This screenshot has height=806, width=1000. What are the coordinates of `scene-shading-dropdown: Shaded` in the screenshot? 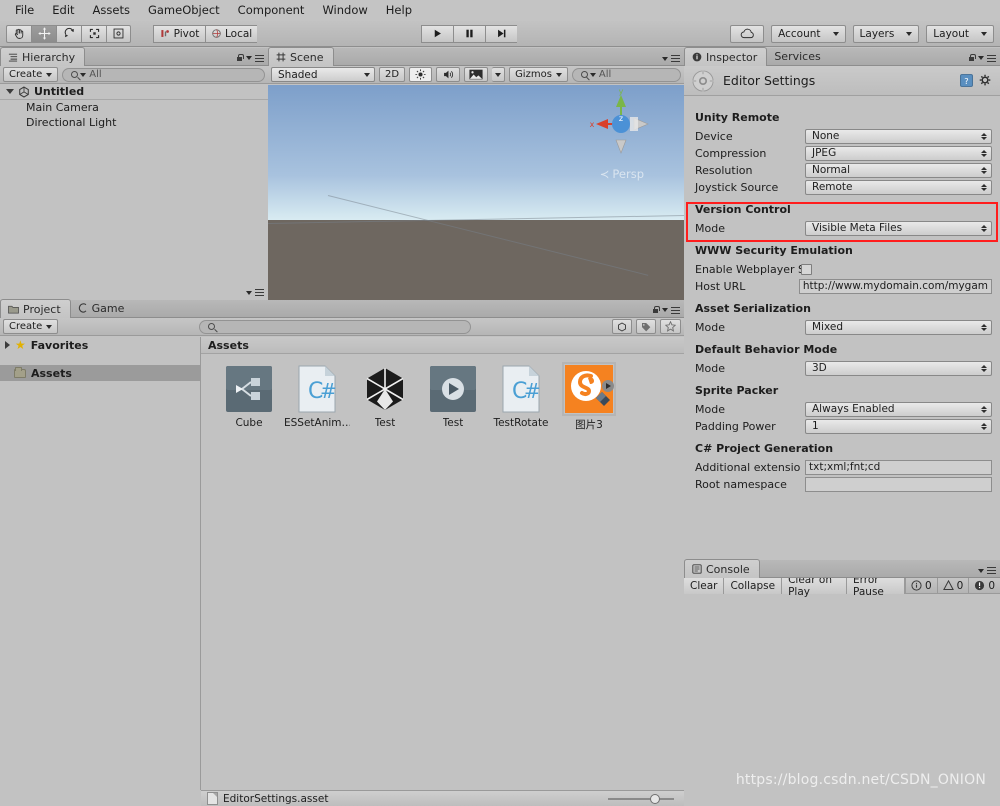 It's located at (323, 74).